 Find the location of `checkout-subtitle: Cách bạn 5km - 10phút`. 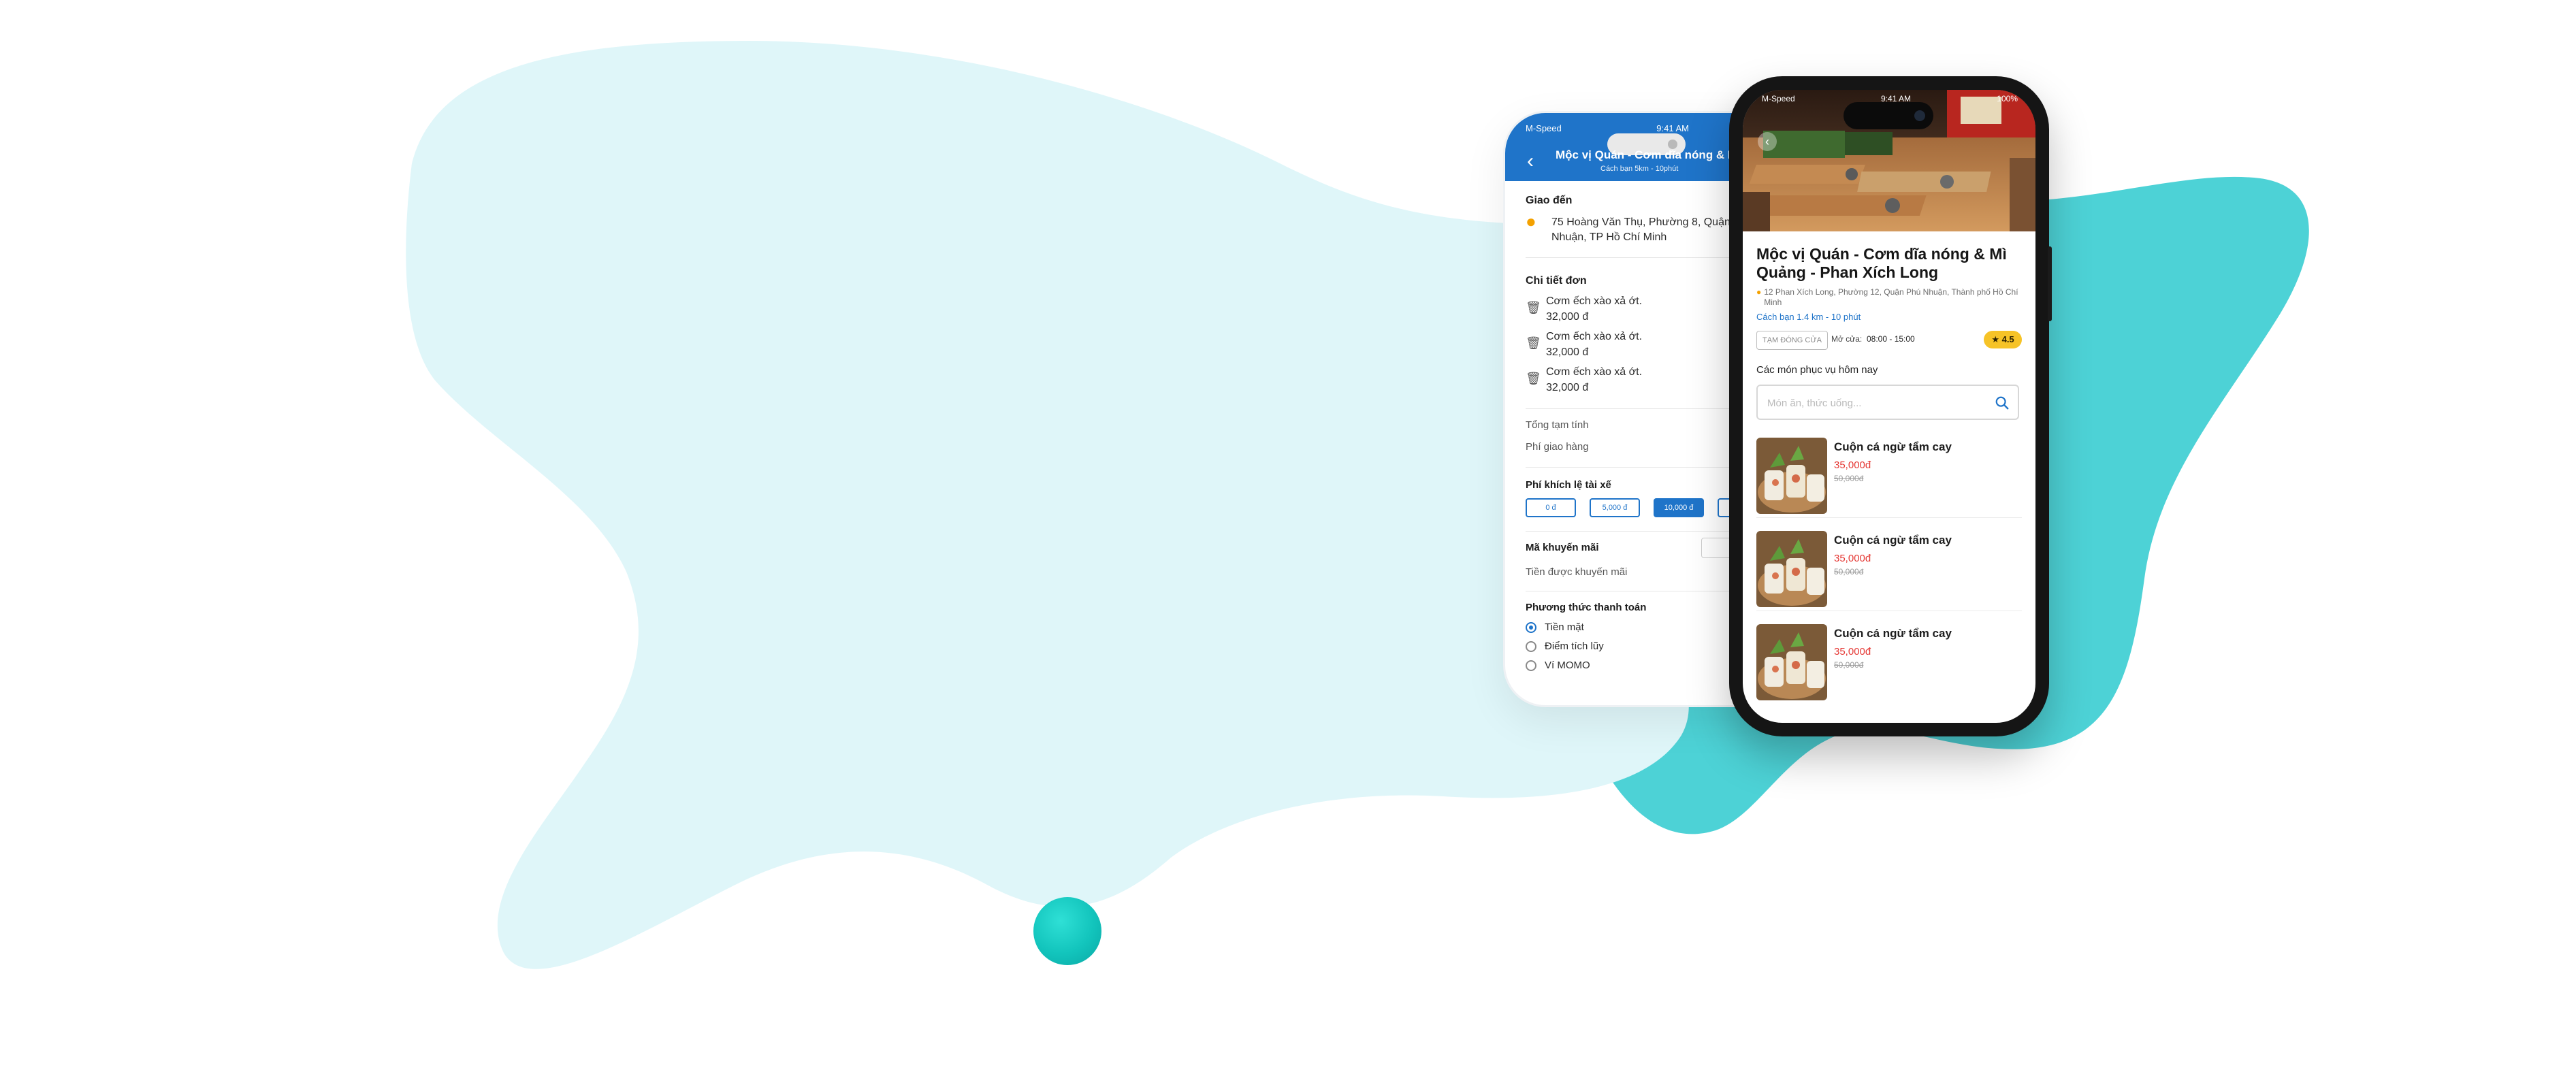

checkout-subtitle: Cách bạn 5km - 10phút is located at coordinates (1640, 169).